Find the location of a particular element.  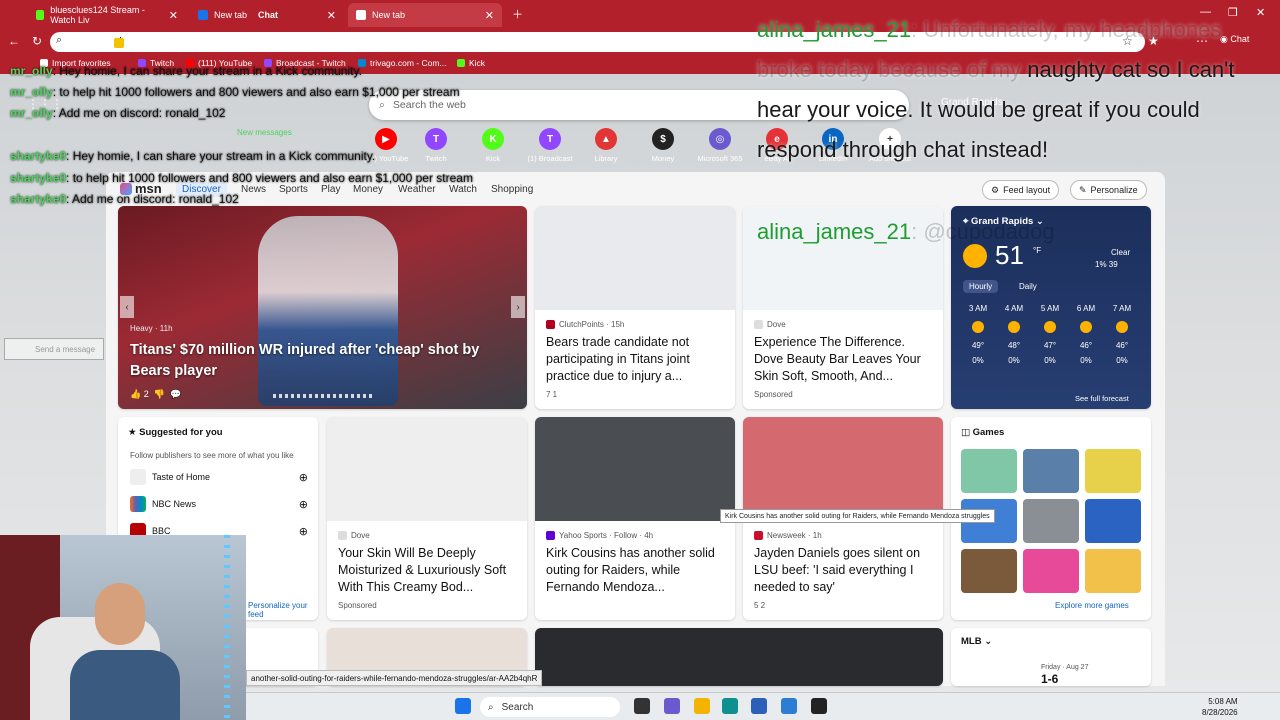

new-messages-indicator: New messages is located at coordinates (264, 132).